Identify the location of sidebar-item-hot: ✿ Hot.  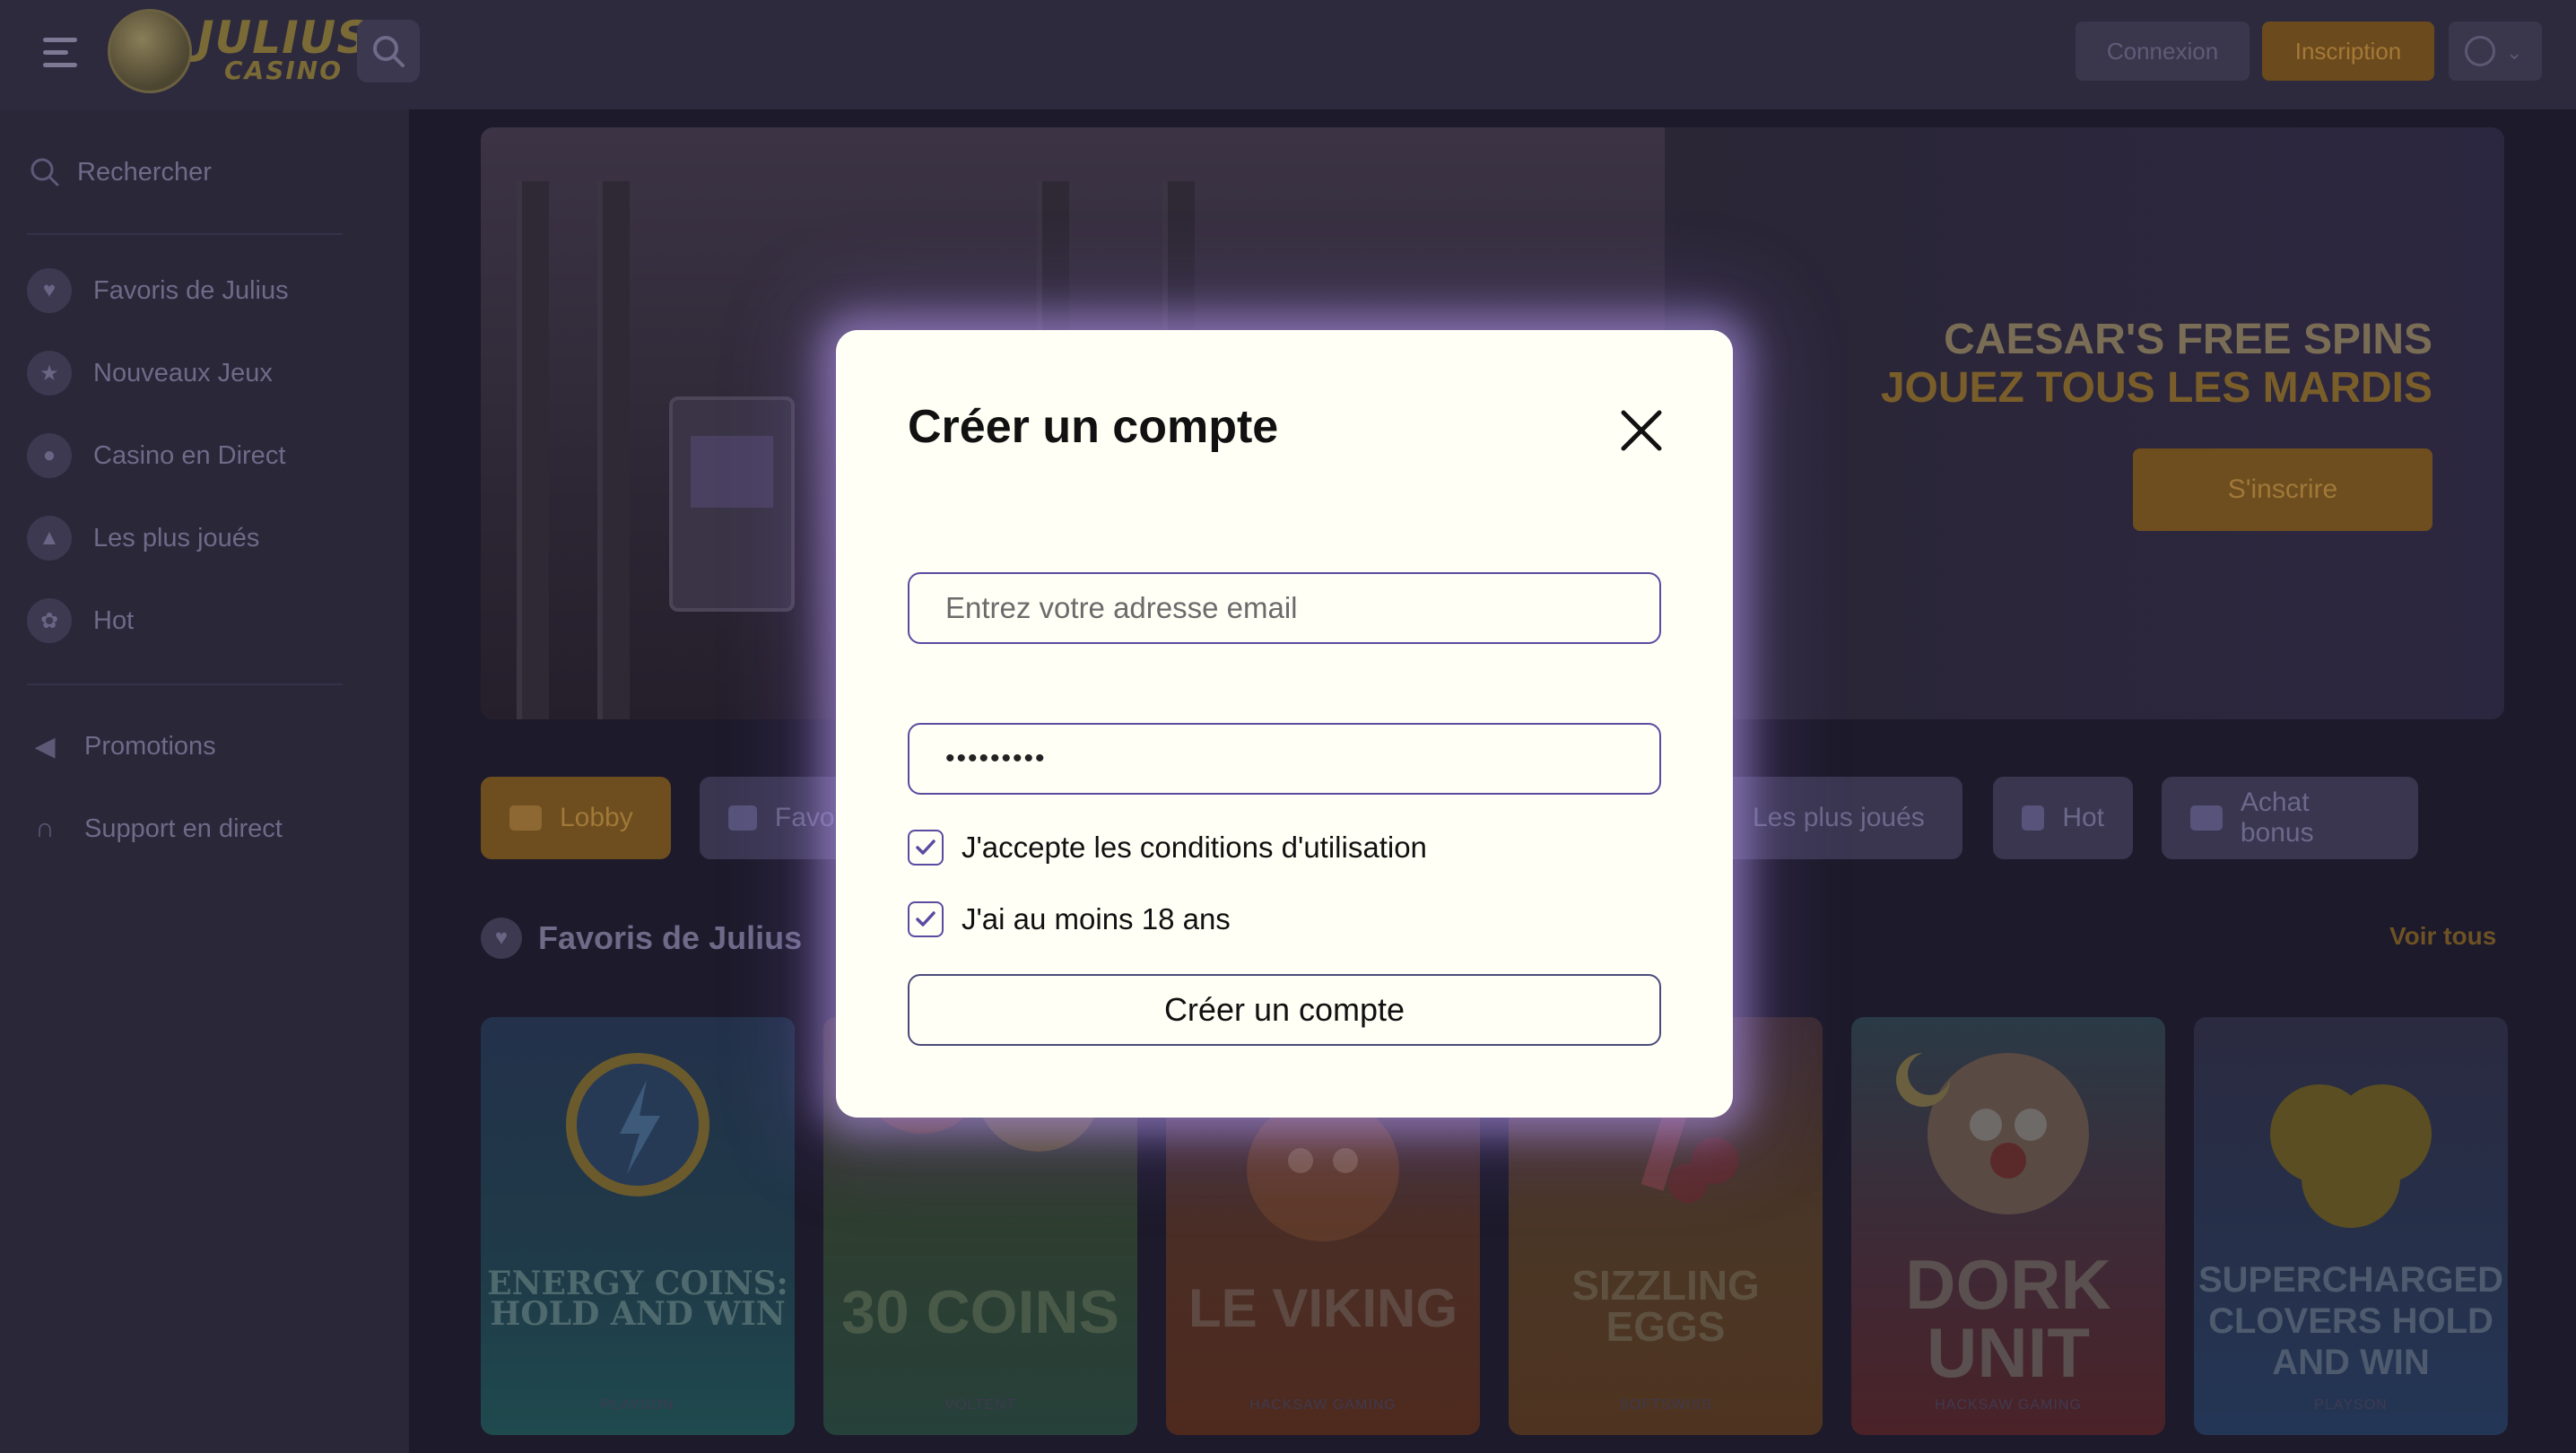
(80, 620).